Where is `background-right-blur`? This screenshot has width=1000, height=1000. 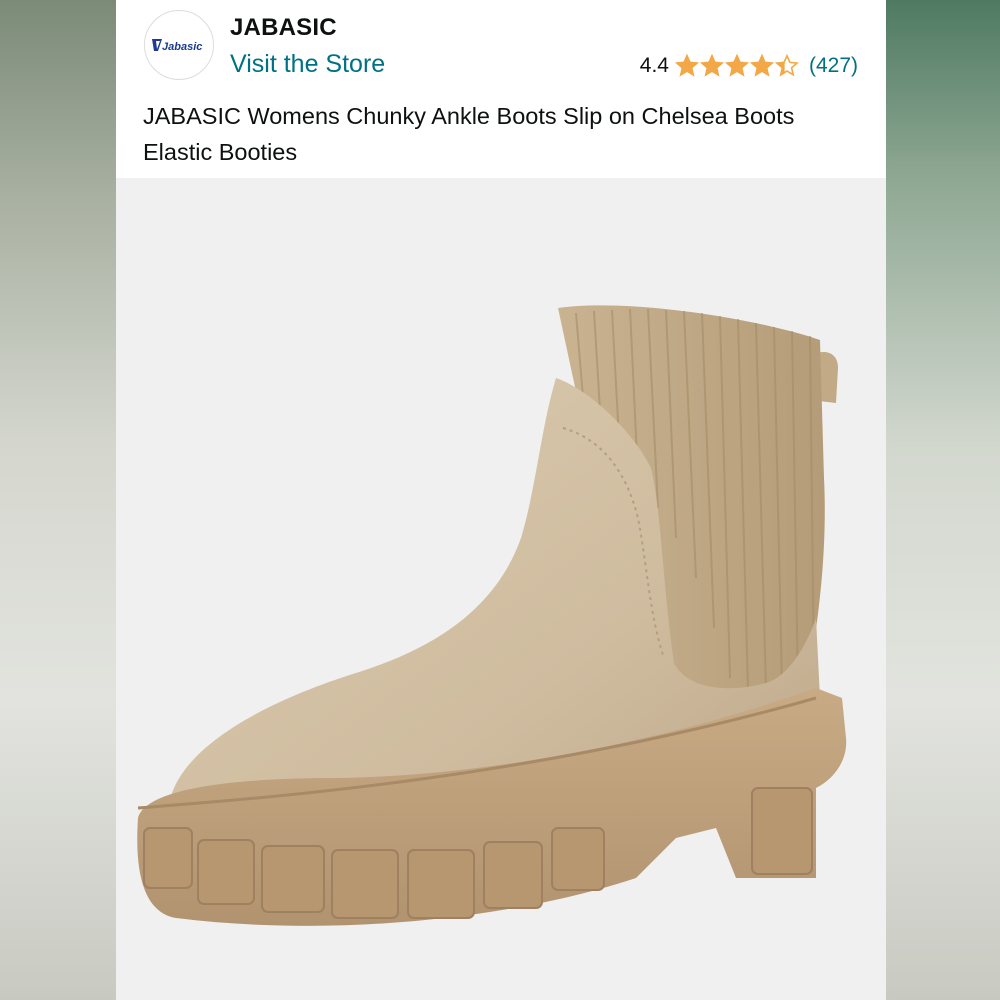
background-right-blur is located at coordinates (942, 500).